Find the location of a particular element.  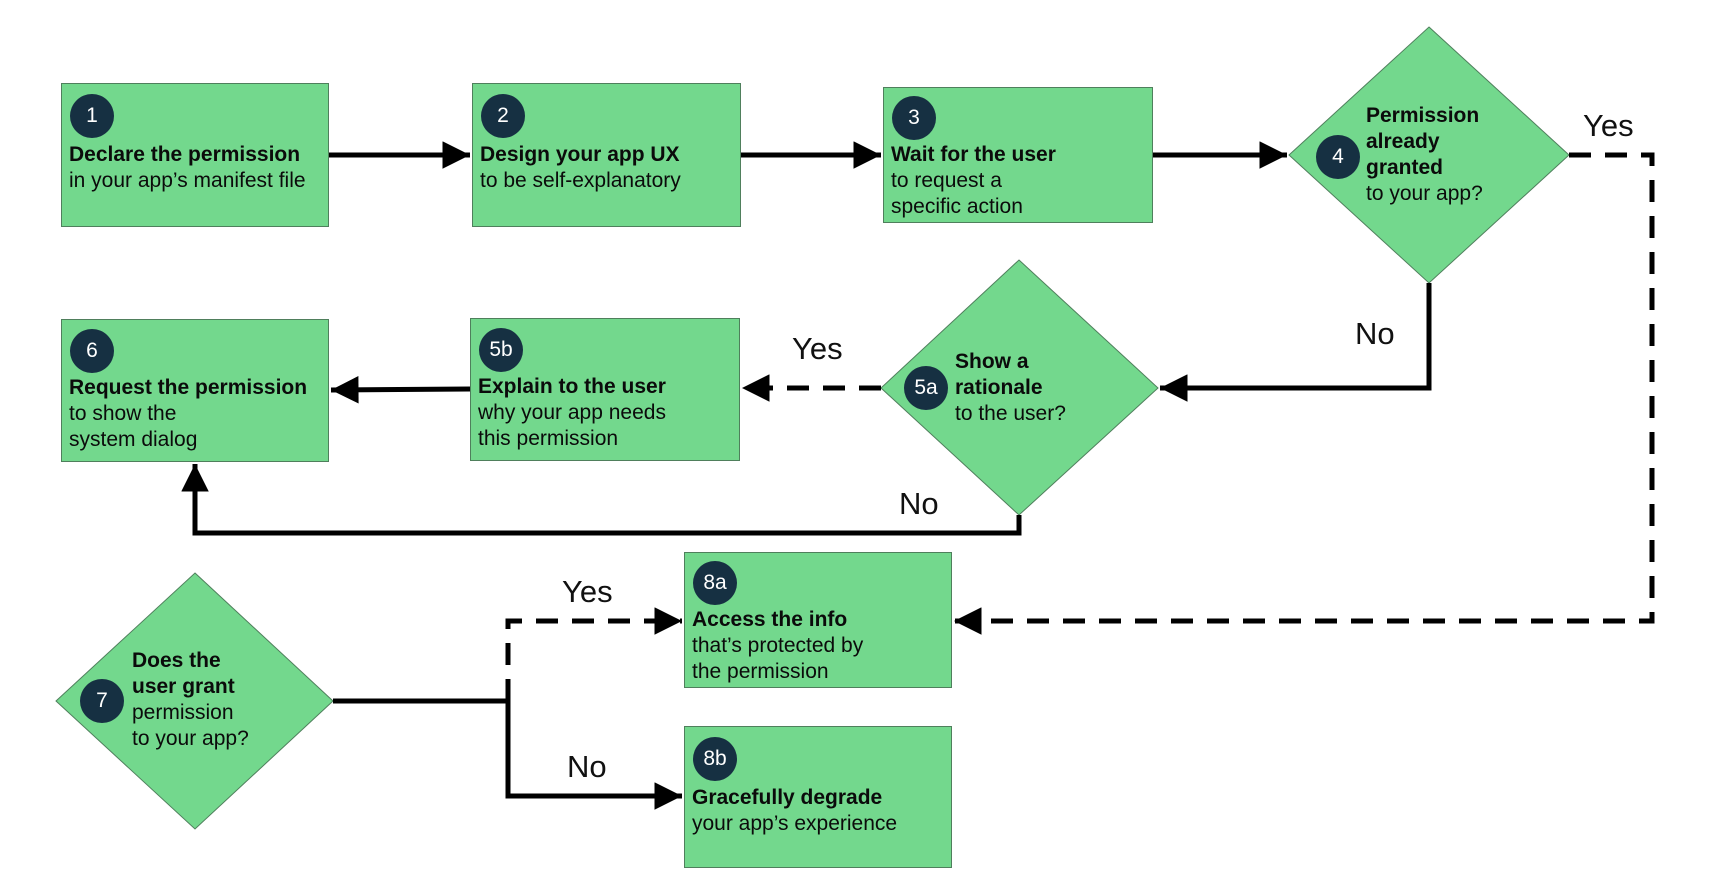

decision-title: Permission already granted is located at coordinates (1423, 141).